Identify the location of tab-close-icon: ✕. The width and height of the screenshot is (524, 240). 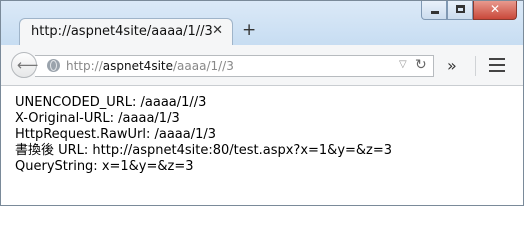
(217, 30).